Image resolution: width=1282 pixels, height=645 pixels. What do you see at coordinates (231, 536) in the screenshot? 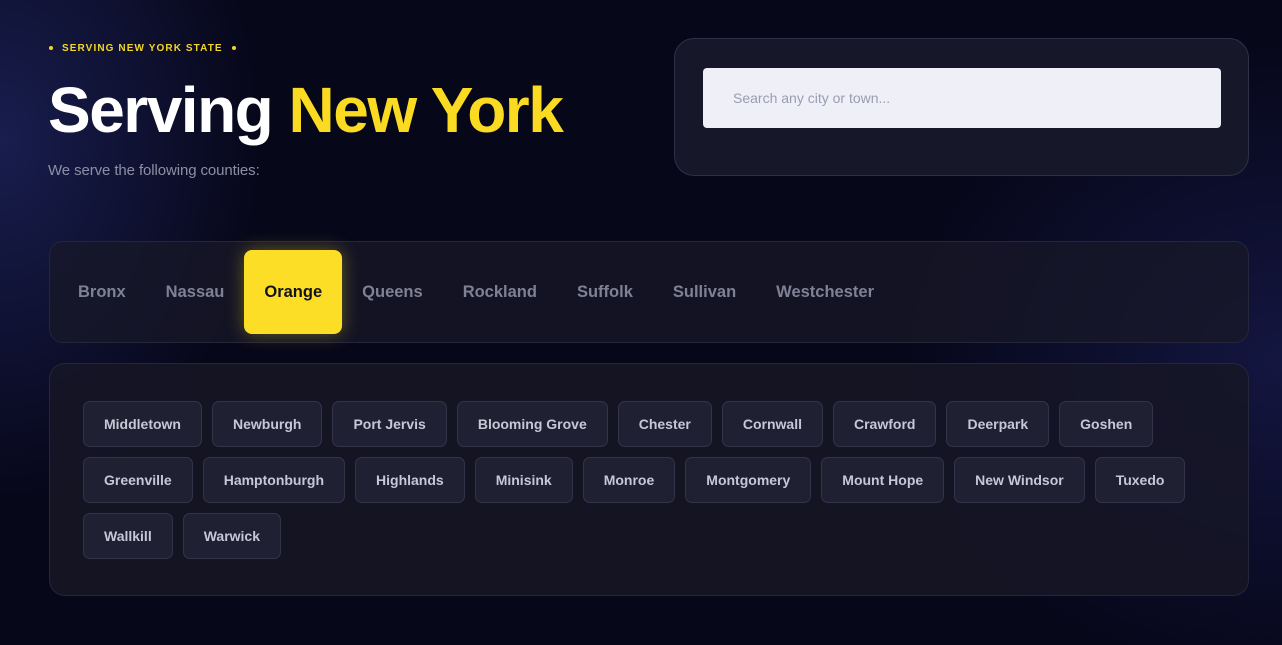
I see `town-chip-warwick: Warwick` at bounding box center [231, 536].